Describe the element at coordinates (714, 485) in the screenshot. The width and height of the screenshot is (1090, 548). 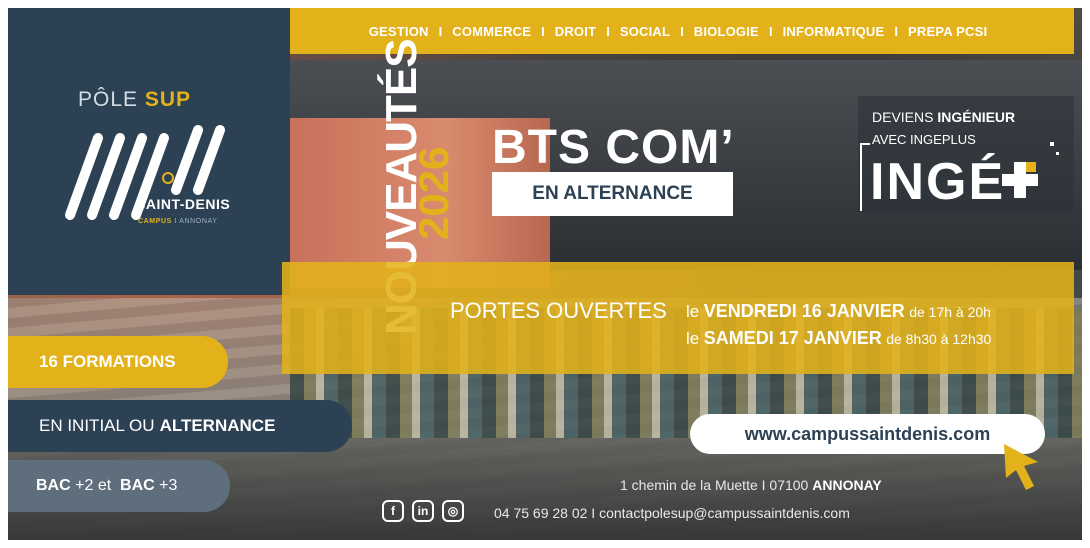
I see `address-street: 1 chemin de la Muette I 07100` at that location.